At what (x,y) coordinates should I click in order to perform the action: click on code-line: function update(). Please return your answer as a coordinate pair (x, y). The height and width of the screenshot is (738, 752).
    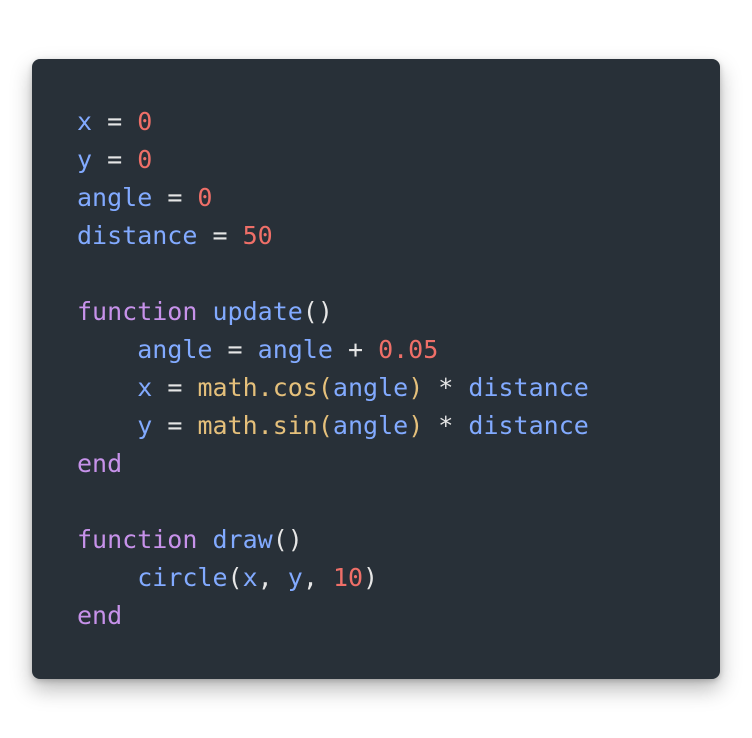
    Looking at the image, I should click on (333, 312).